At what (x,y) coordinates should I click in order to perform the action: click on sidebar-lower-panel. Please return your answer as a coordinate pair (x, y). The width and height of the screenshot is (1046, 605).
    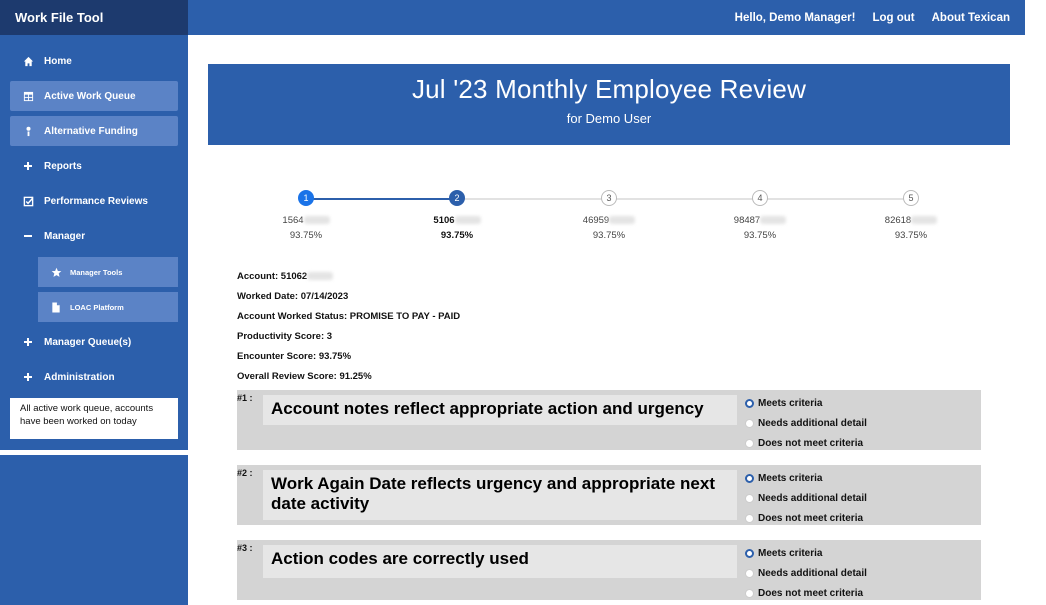
    Looking at the image, I should click on (94, 530).